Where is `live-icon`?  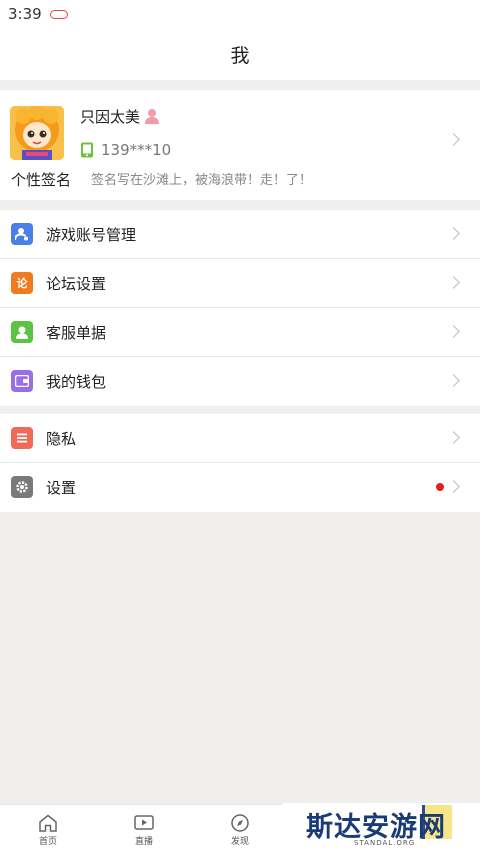 live-icon is located at coordinates (144, 822).